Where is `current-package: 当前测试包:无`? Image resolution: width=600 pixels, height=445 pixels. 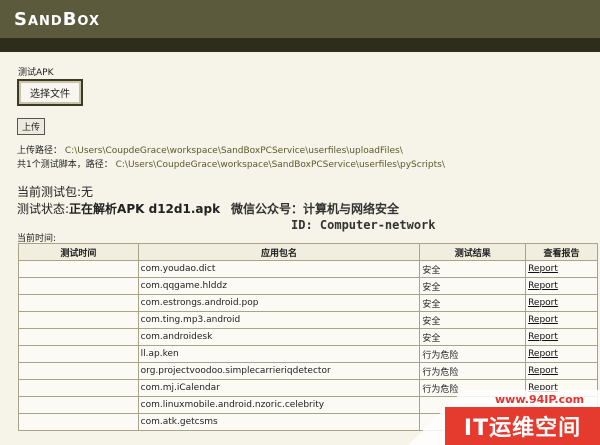 current-package: 当前测试包:无 is located at coordinates (55, 192).